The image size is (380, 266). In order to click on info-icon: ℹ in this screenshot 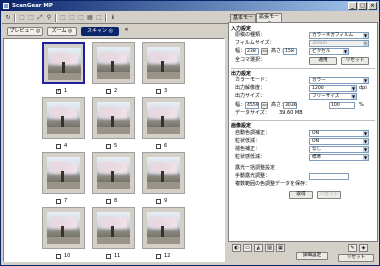, I will do `click(113, 18)`.